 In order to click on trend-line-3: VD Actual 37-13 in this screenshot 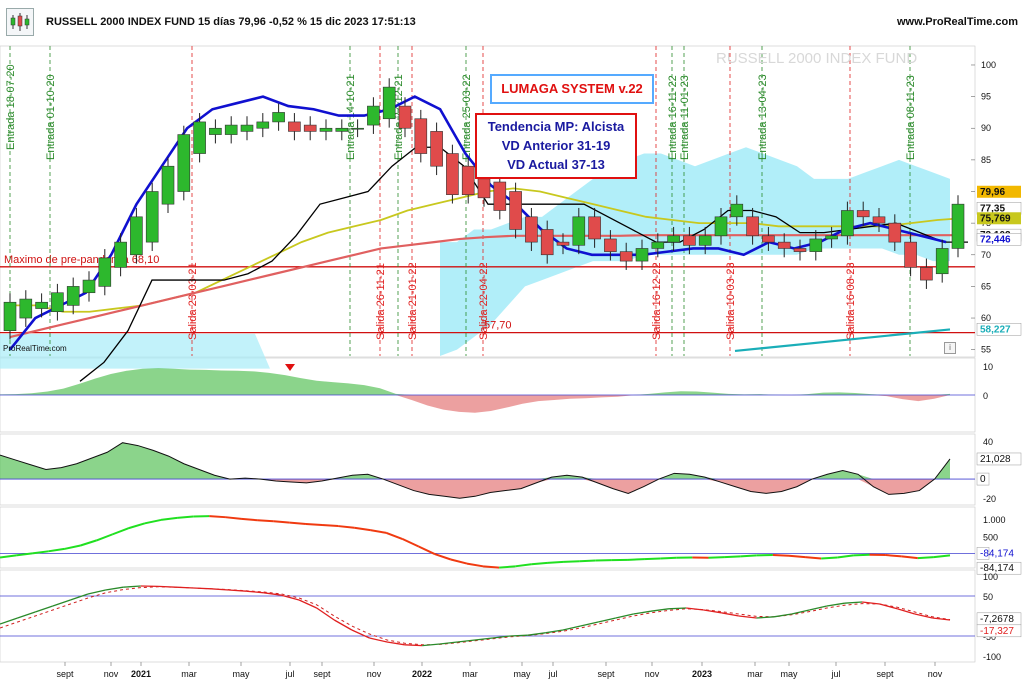, I will do `click(556, 164)`.